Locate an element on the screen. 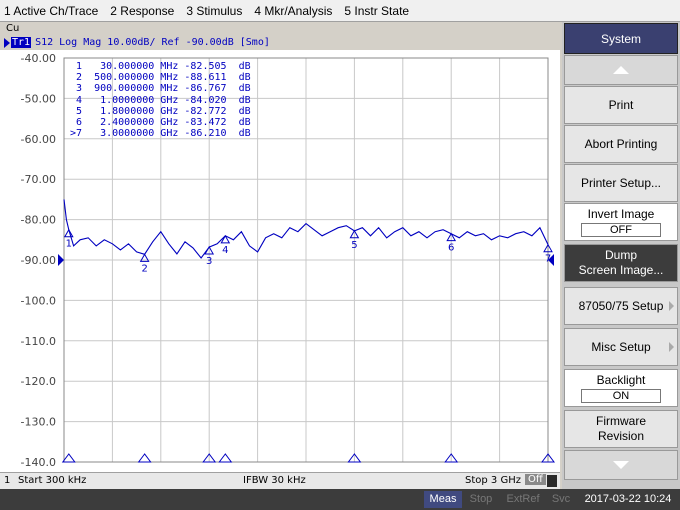 Image resolution: width=680 pixels, height=510 pixels. stop-frequency: Stop 3 GHz is located at coordinates (493, 480).